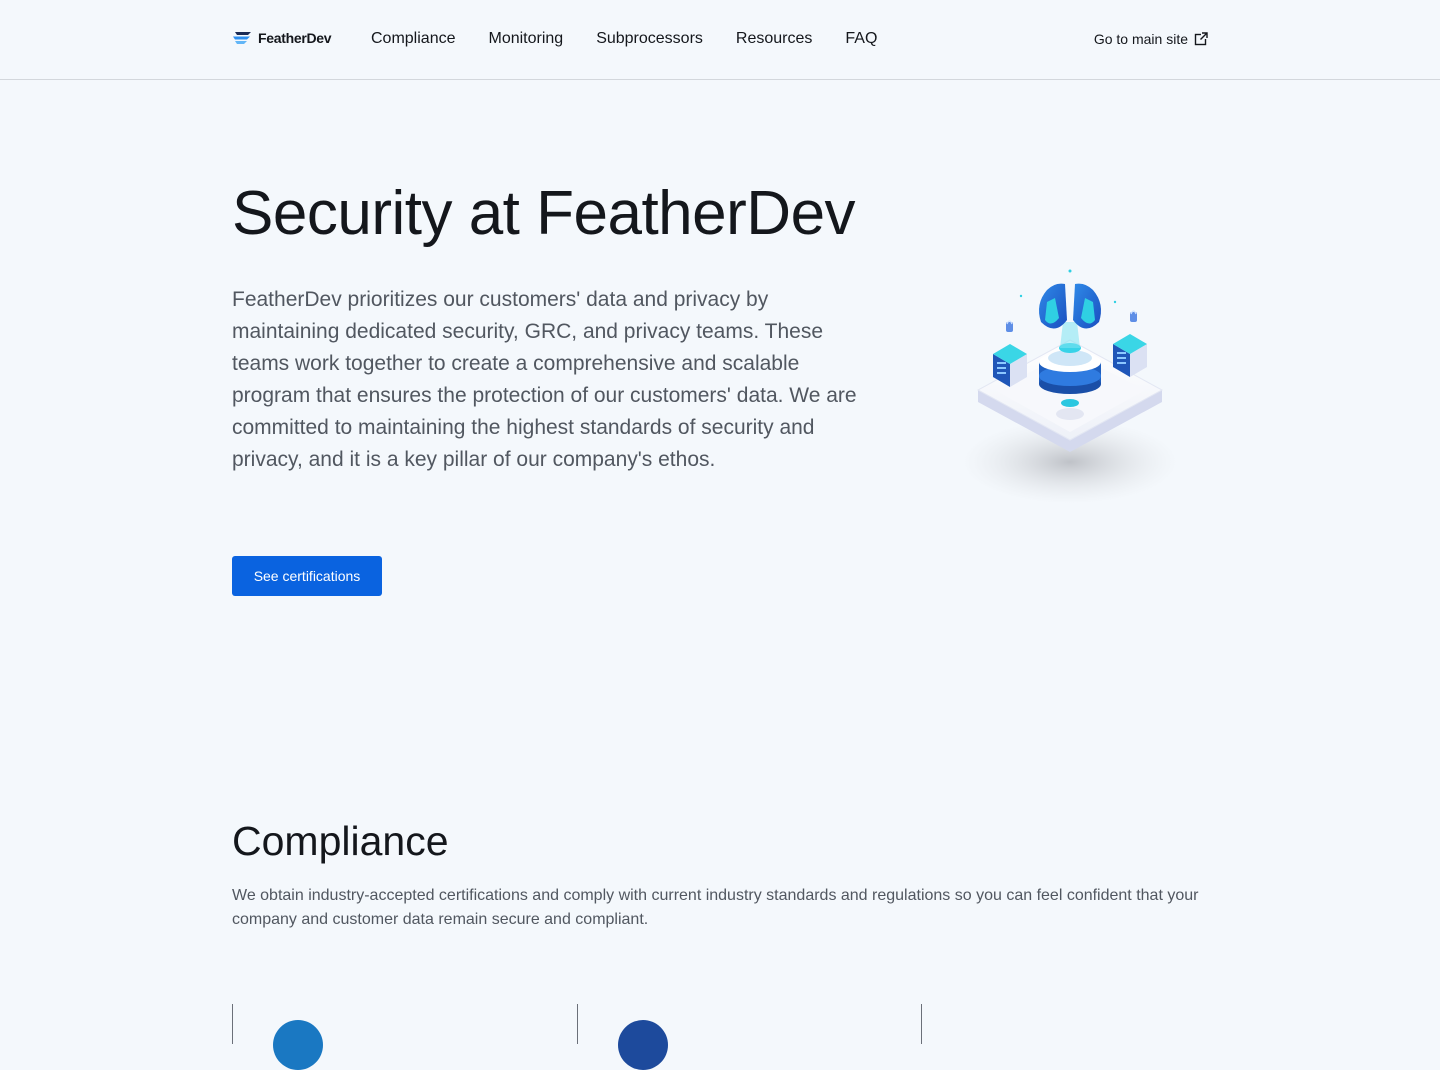 The image size is (1440, 1070). Describe the element at coordinates (307, 576) in the screenshot. I see `see-certifications-button: See certifications` at that location.